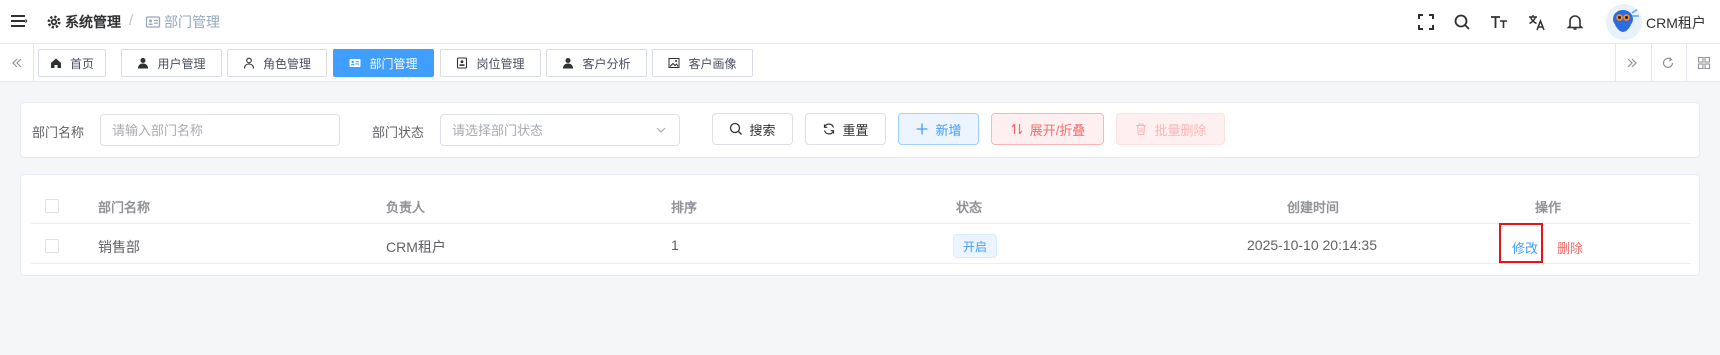  What do you see at coordinates (1703, 62) in the screenshot?
I see `tab-grid-icon` at bounding box center [1703, 62].